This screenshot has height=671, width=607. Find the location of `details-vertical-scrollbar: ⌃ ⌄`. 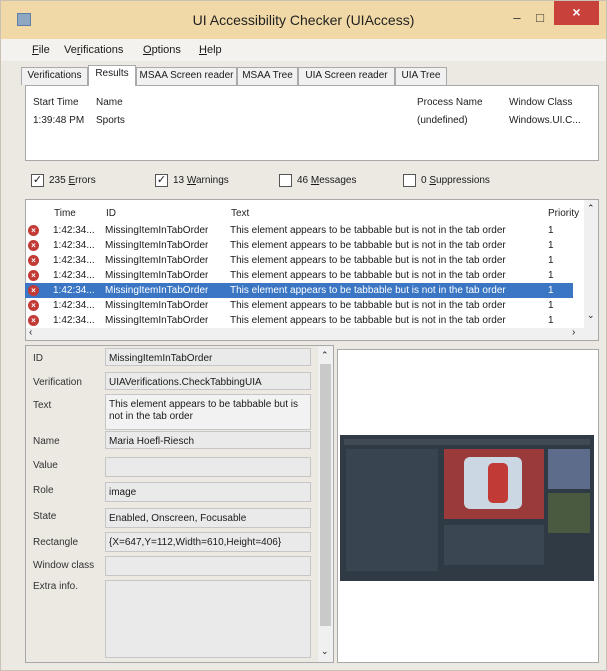

details-vertical-scrollbar: ⌃ ⌄ is located at coordinates (325, 504).